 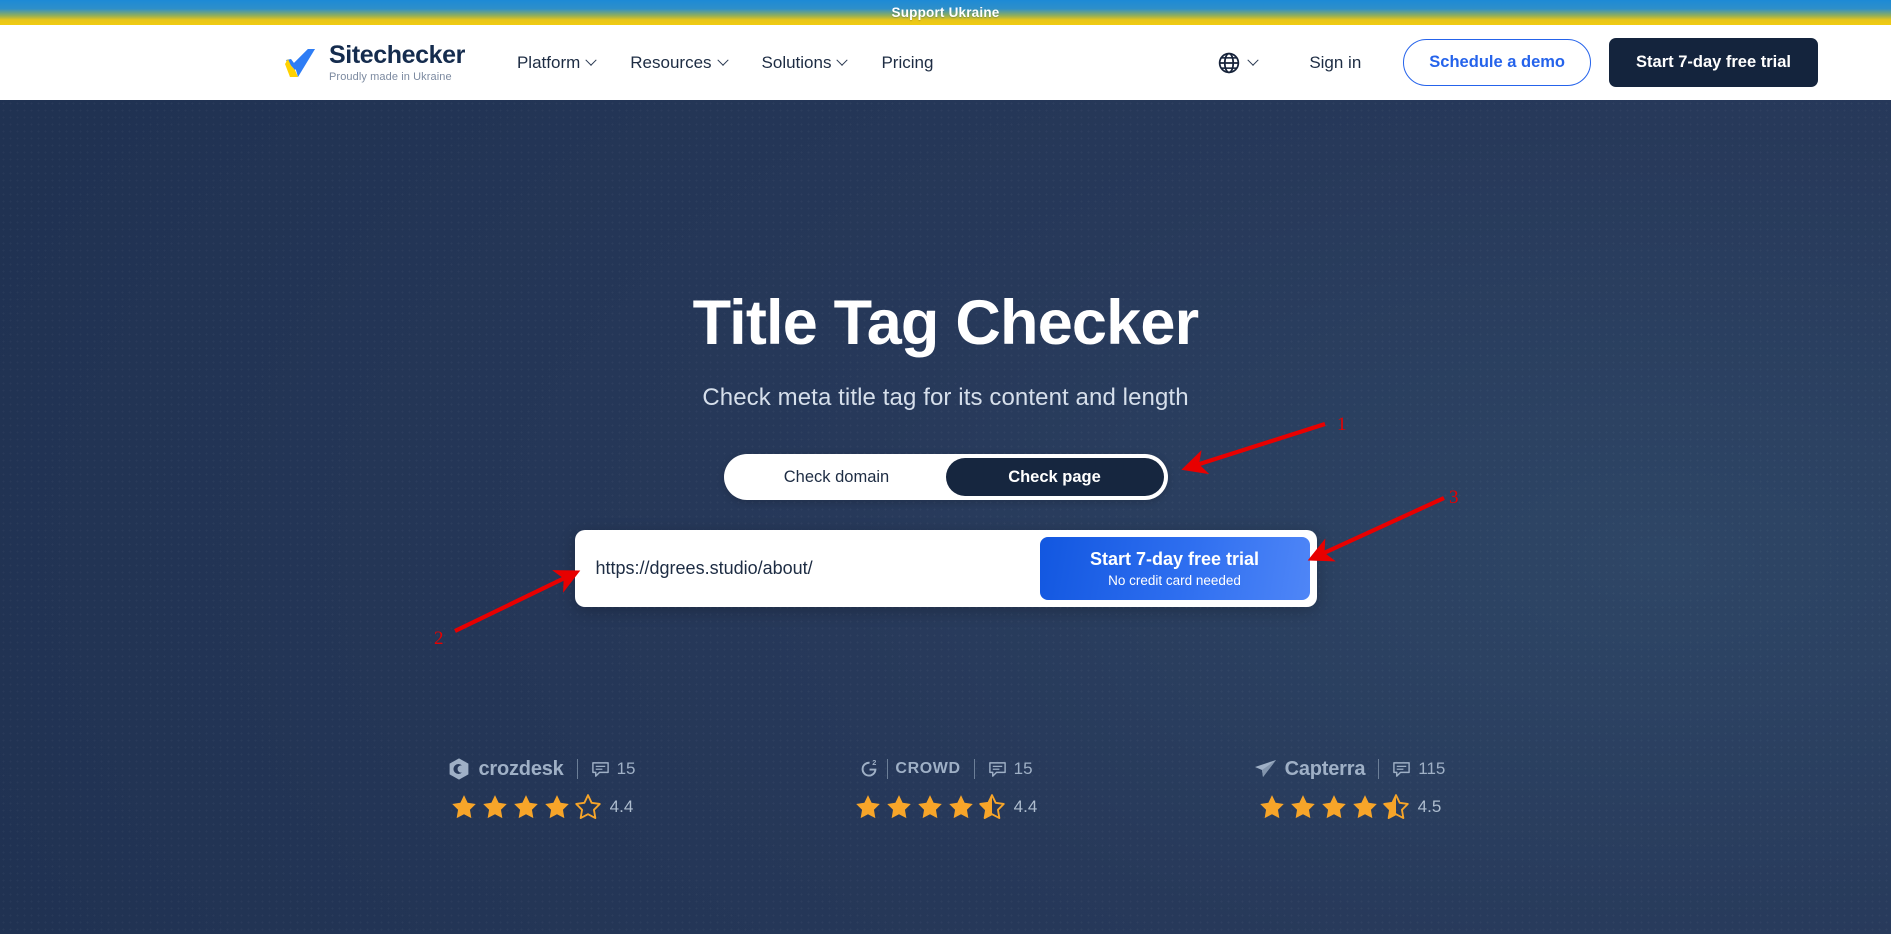 I want to click on toggle-check-domain: Check domain, so click(x=837, y=477).